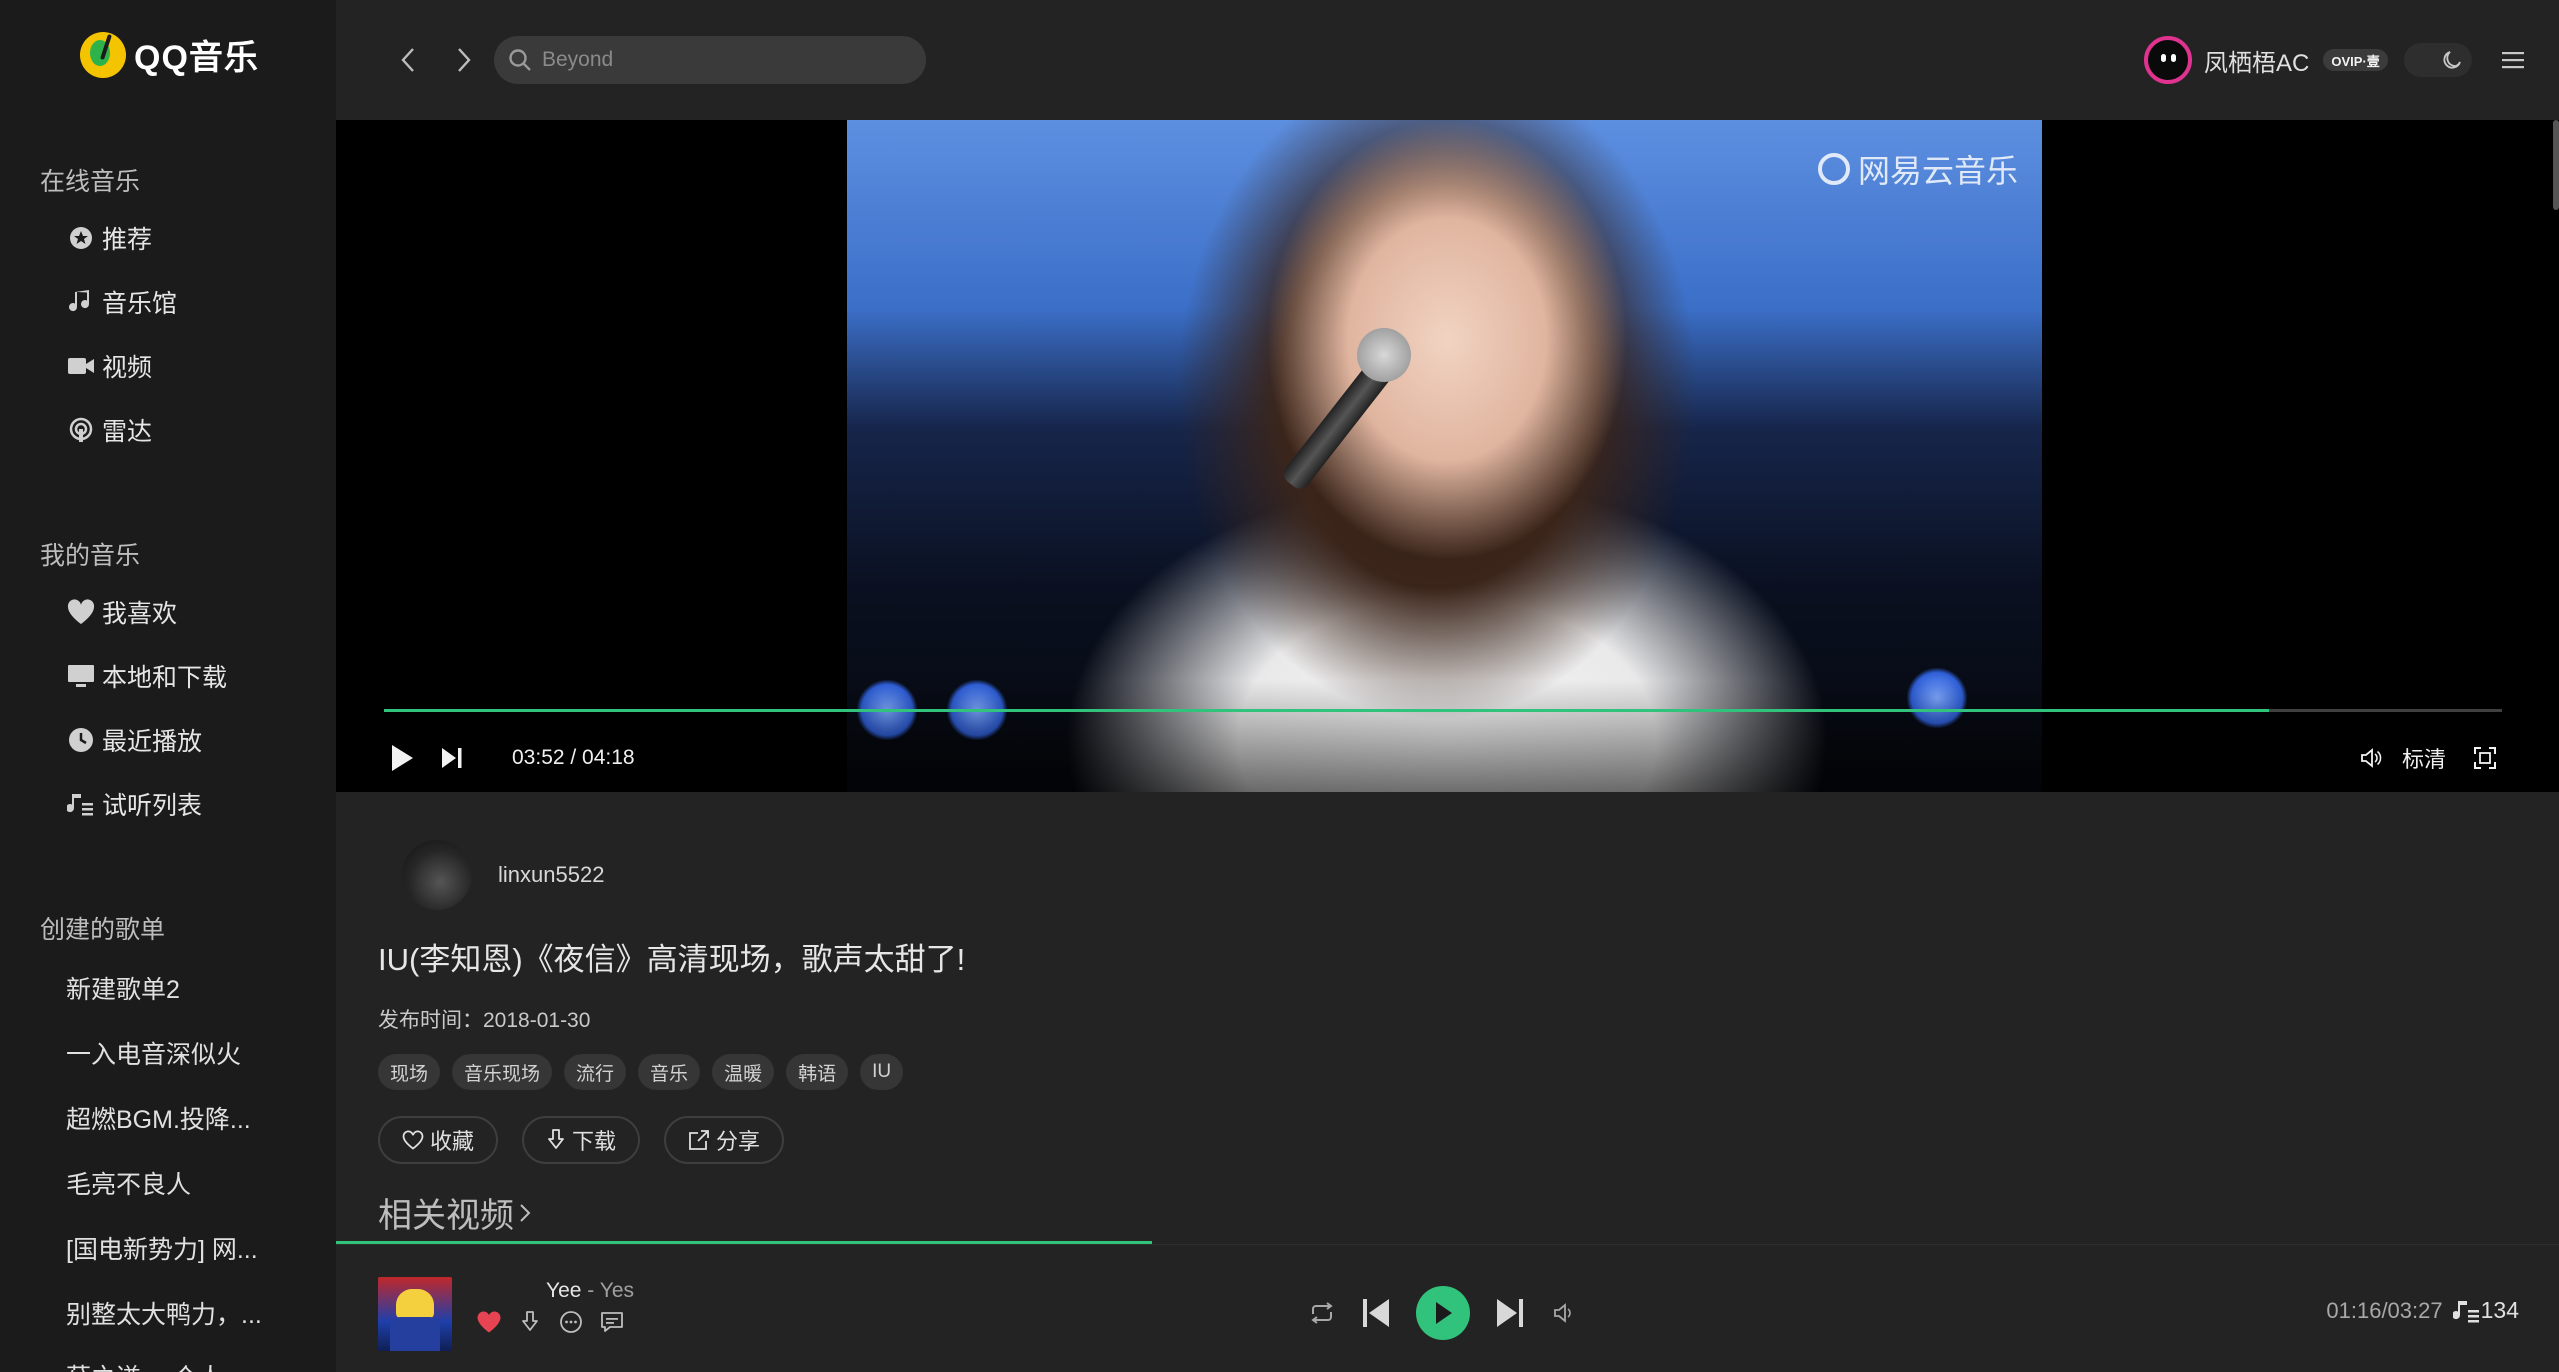 The image size is (2559, 1372). I want to click on heart-filled-icon, so click(489, 1322).